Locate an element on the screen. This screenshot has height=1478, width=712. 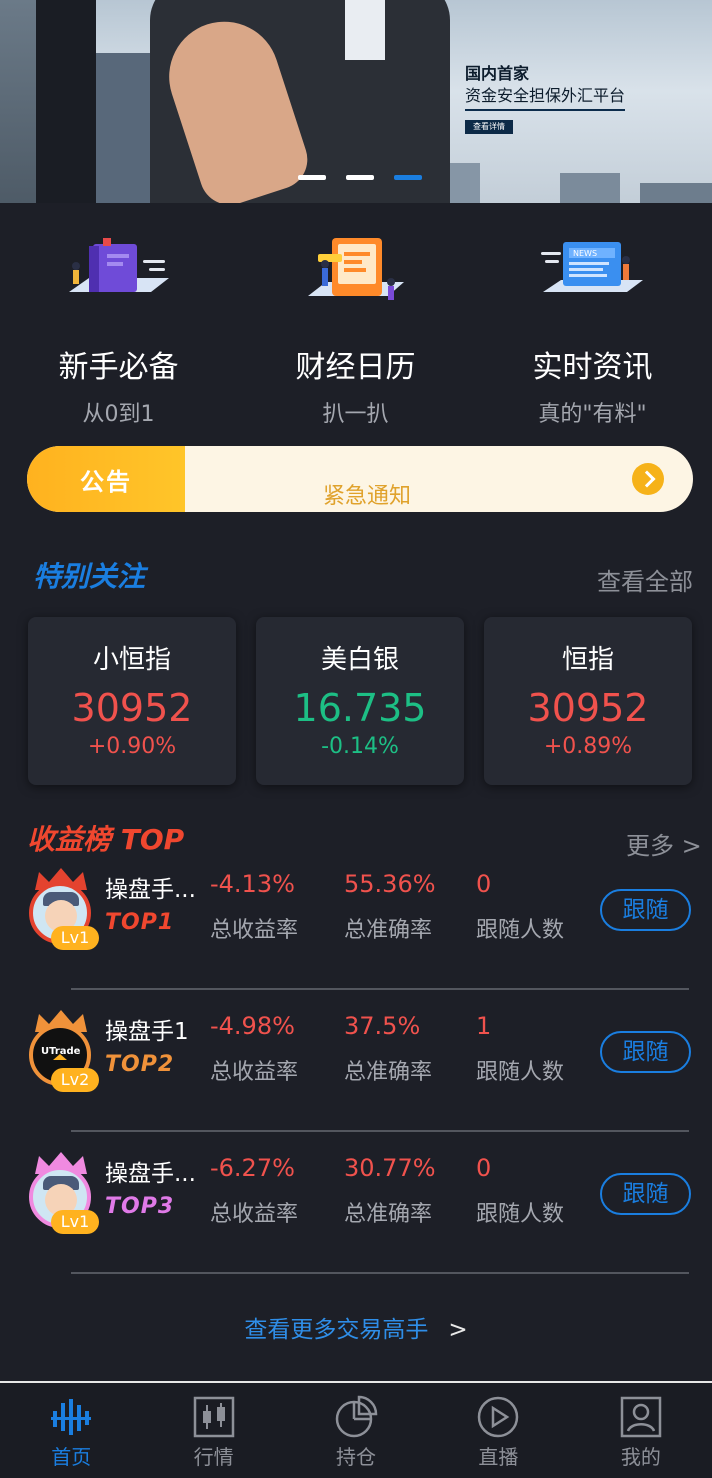
tab-market: 行情 is located at coordinates (213, 1430).